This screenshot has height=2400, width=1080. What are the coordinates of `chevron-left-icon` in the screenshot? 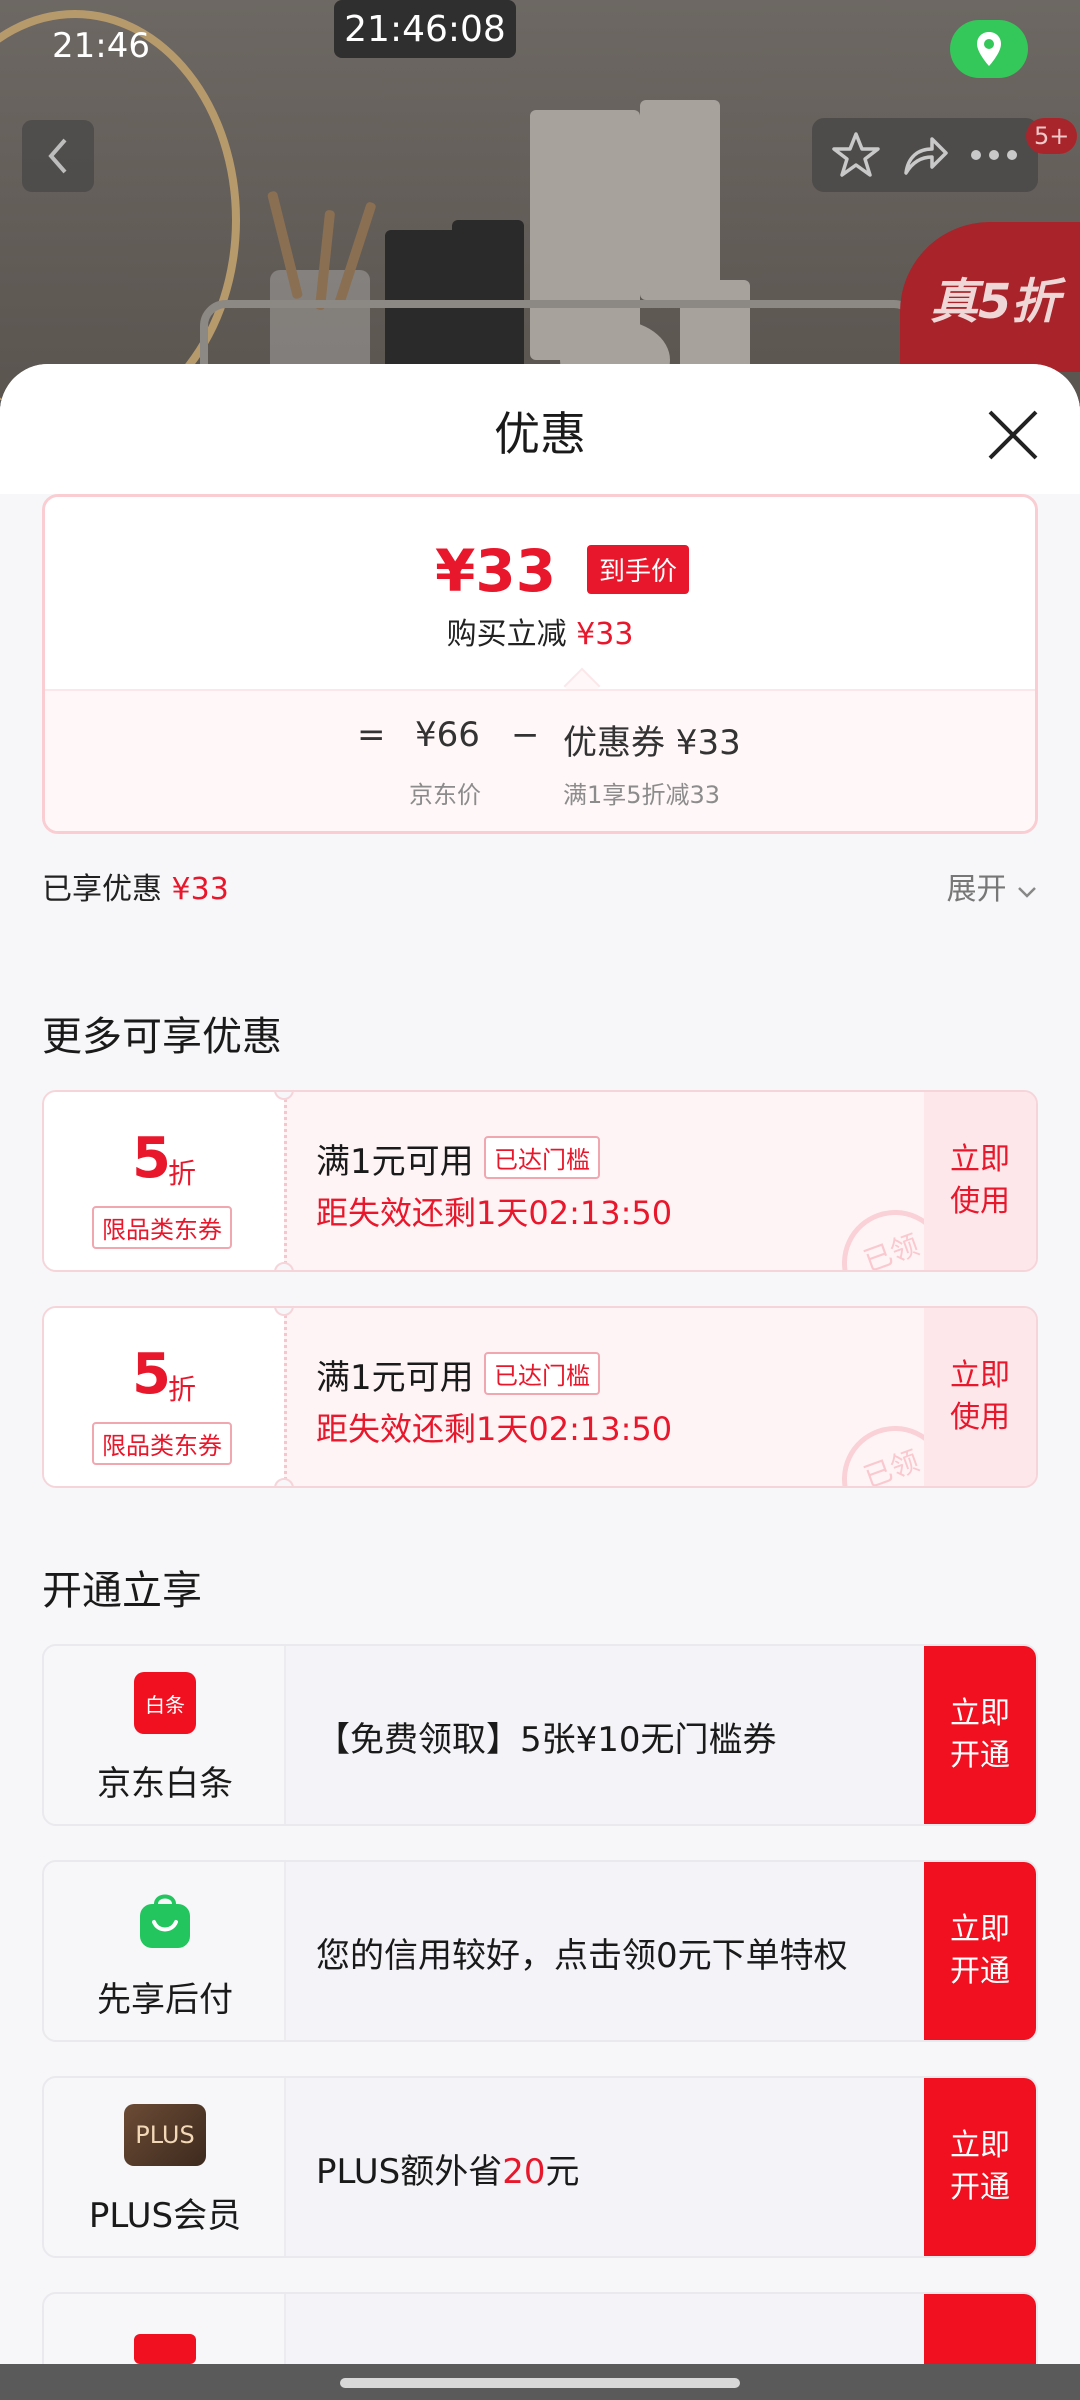 It's located at (57, 156).